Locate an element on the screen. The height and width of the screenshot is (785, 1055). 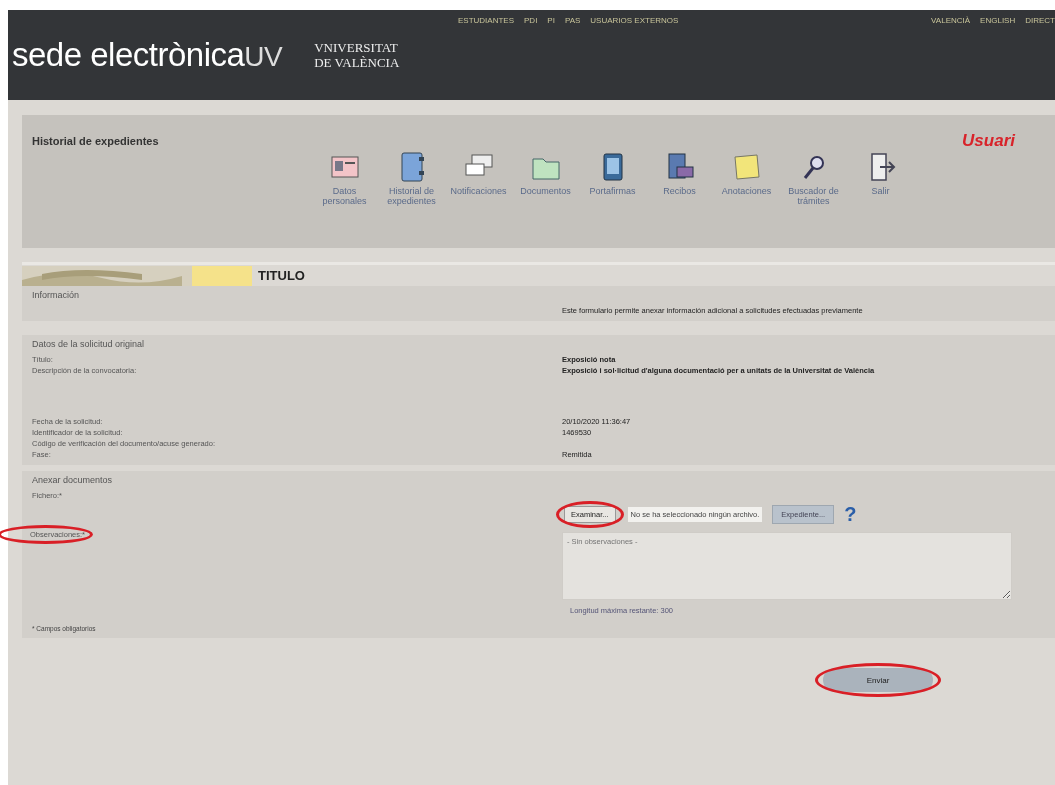
section-heading: Datos de la solicitud original is located at coordinates (89, 344).